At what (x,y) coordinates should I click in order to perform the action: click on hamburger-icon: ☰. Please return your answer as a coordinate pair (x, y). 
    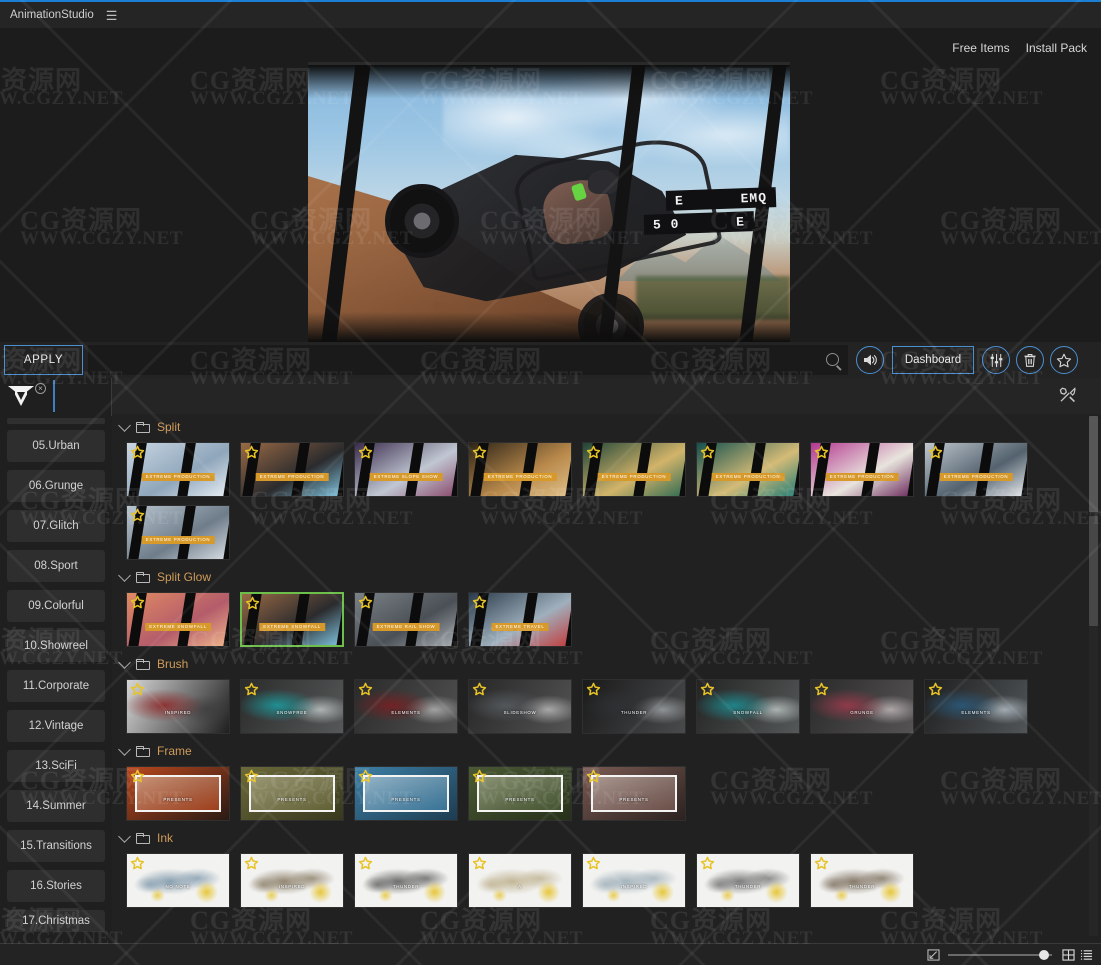
    Looking at the image, I should click on (112, 15).